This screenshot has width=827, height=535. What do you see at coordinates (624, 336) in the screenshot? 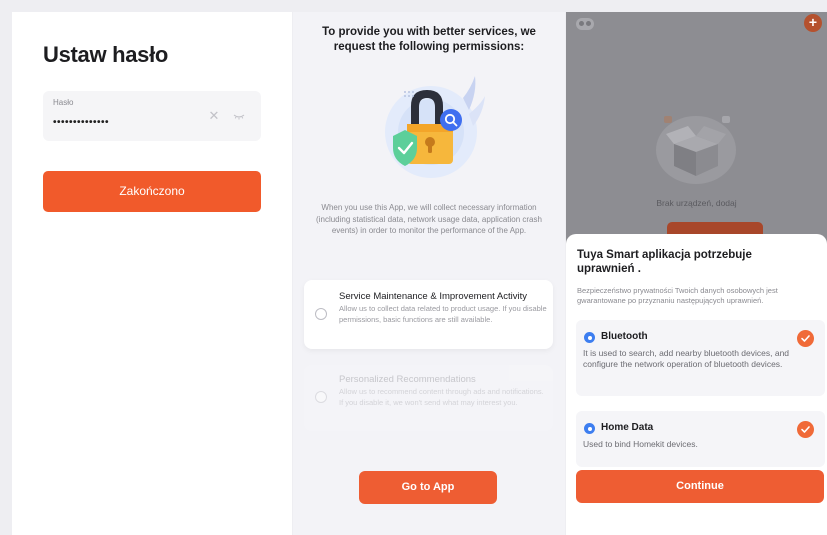
I see `permission-title: Bluetooth` at bounding box center [624, 336].